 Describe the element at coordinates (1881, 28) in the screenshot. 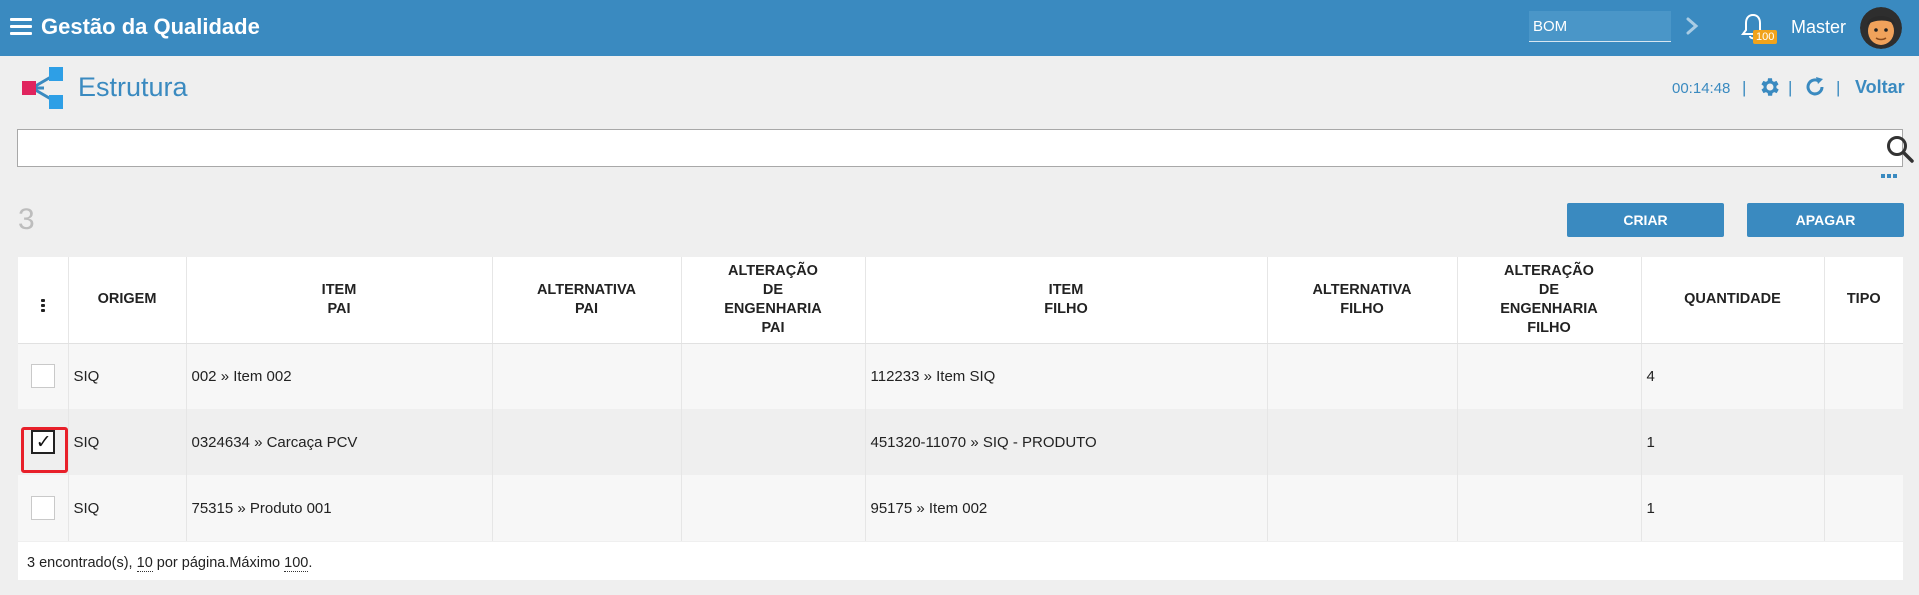

I see `user-avatar` at that location.